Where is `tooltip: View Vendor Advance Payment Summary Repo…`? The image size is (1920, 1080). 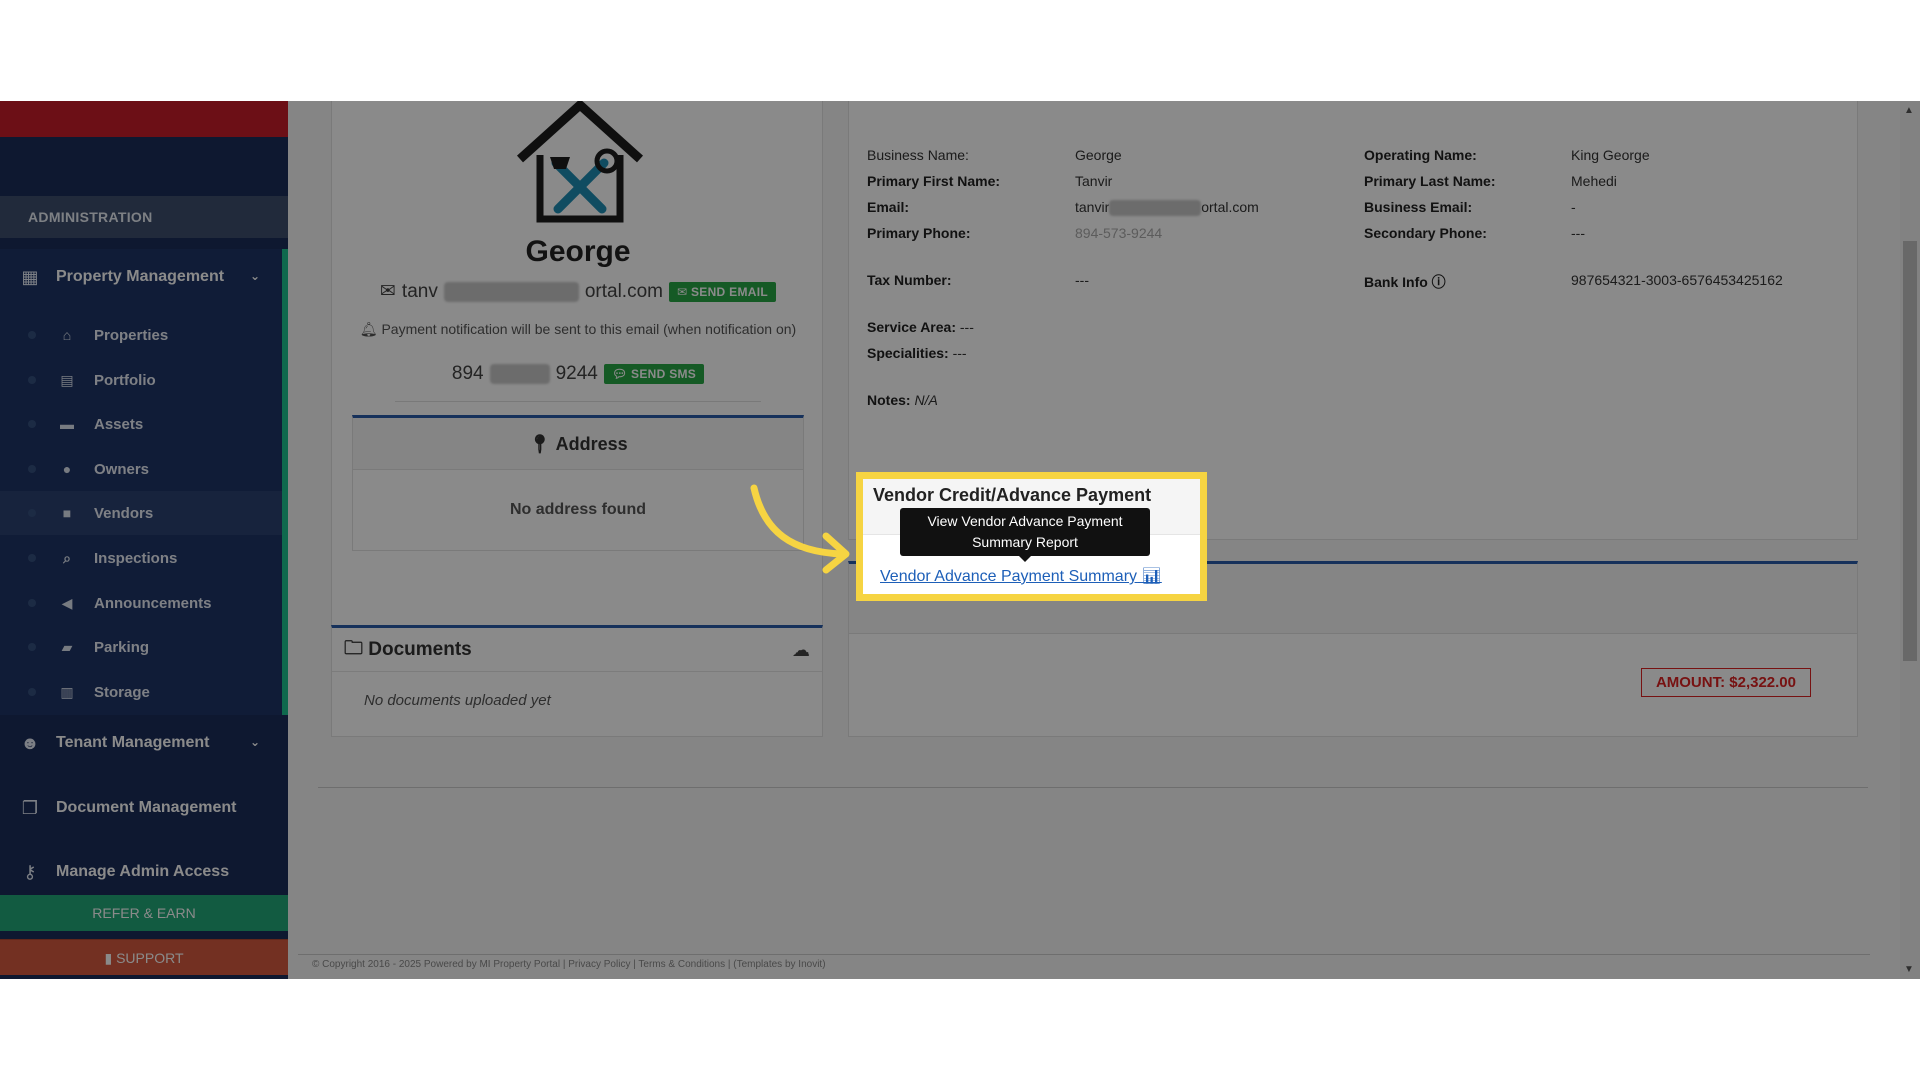
tooltip: View Vendor Advance Payment Summary Repo… is located at coordinates (1025, 535).